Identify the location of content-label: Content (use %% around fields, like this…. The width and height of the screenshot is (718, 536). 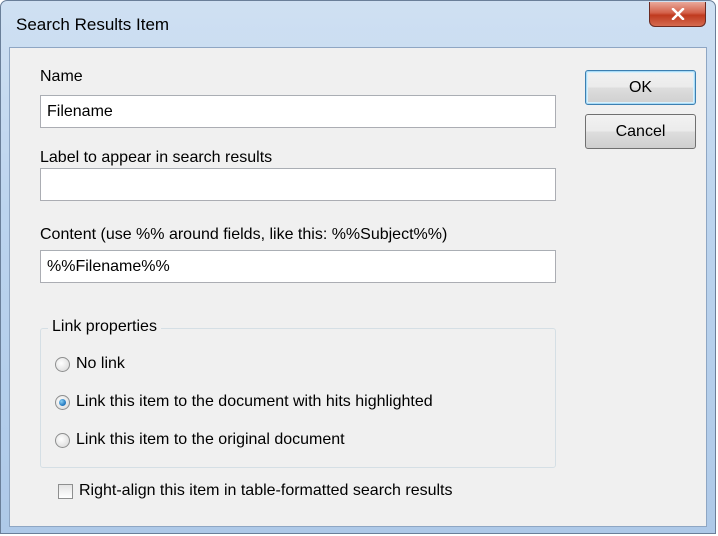
(244, 234).